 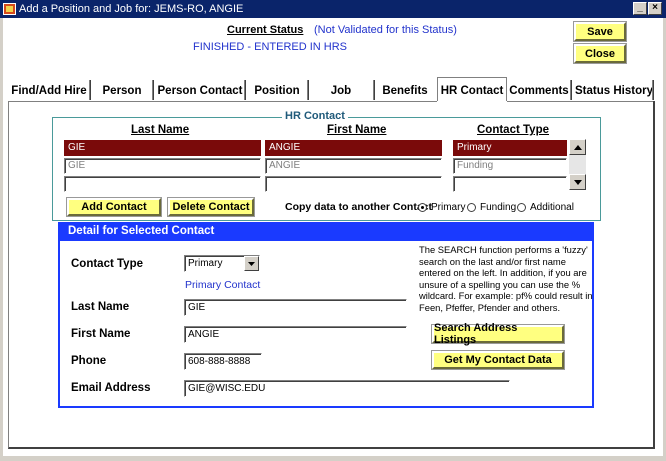 I want to click on arrow-down-icon, so click(x=577, y=182).